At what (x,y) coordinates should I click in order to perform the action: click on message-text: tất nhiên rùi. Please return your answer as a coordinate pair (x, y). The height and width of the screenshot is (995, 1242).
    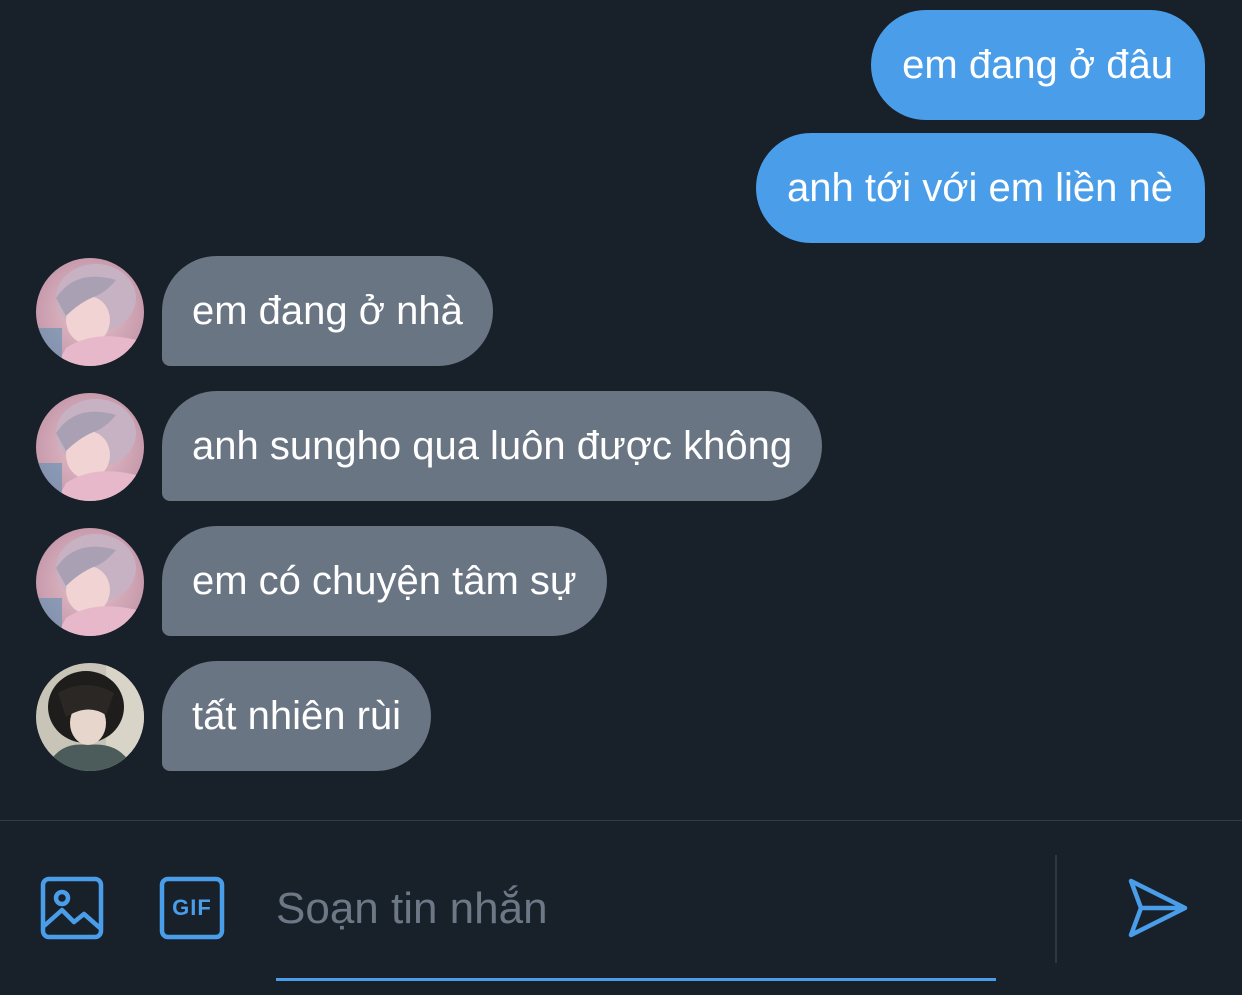
    Looking at the image, I should click on (297, 716).